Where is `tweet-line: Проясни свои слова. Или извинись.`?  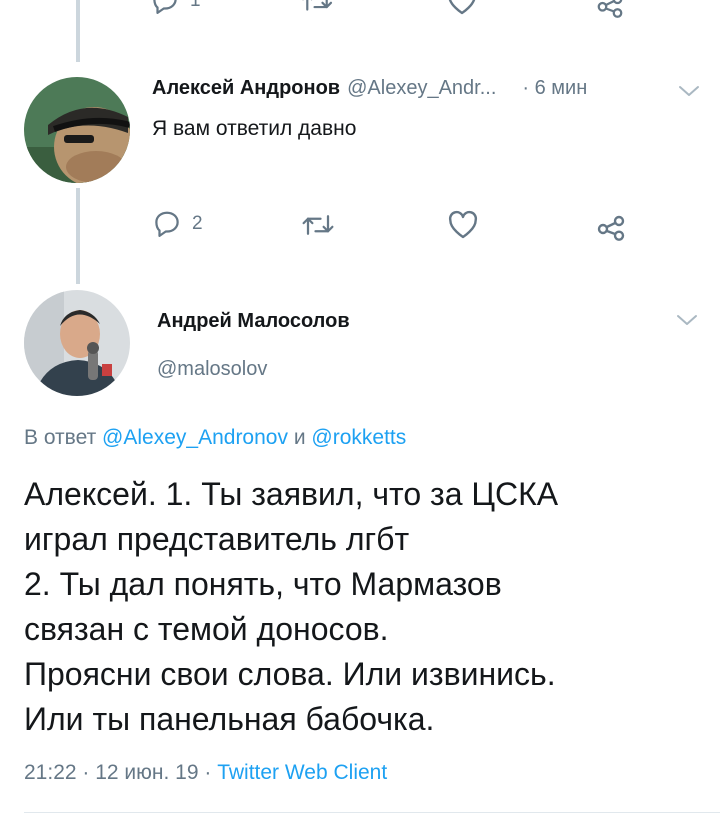
tweet-line: Проясни свои слова. Или извинись. is located at coordinates (290, 674).